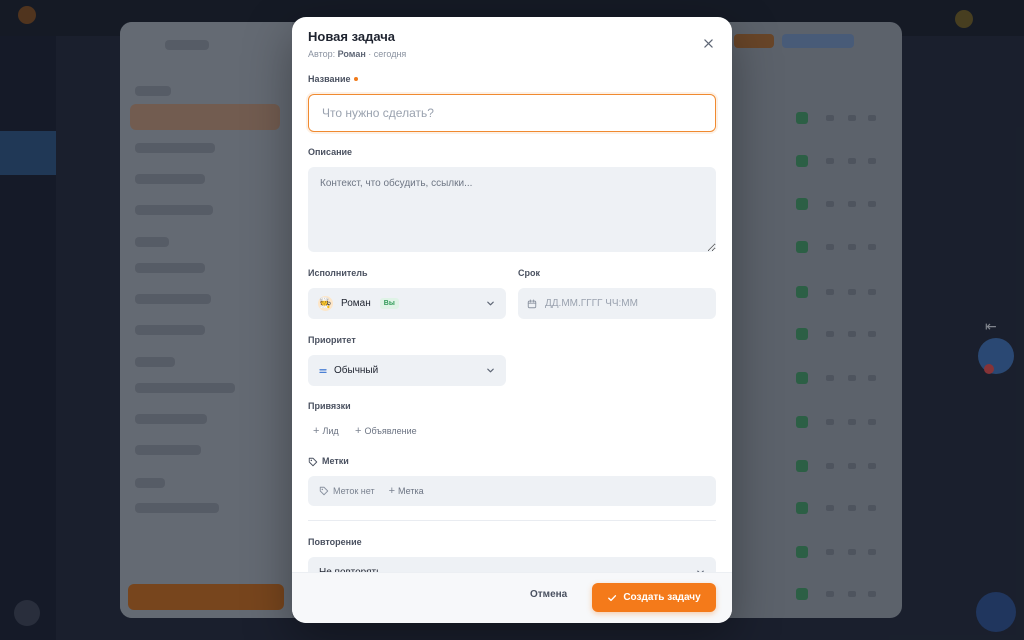  What do you see at coordinates (512, 209) in the screenshot?
I see `description-input` at bounding box center [512, 209].